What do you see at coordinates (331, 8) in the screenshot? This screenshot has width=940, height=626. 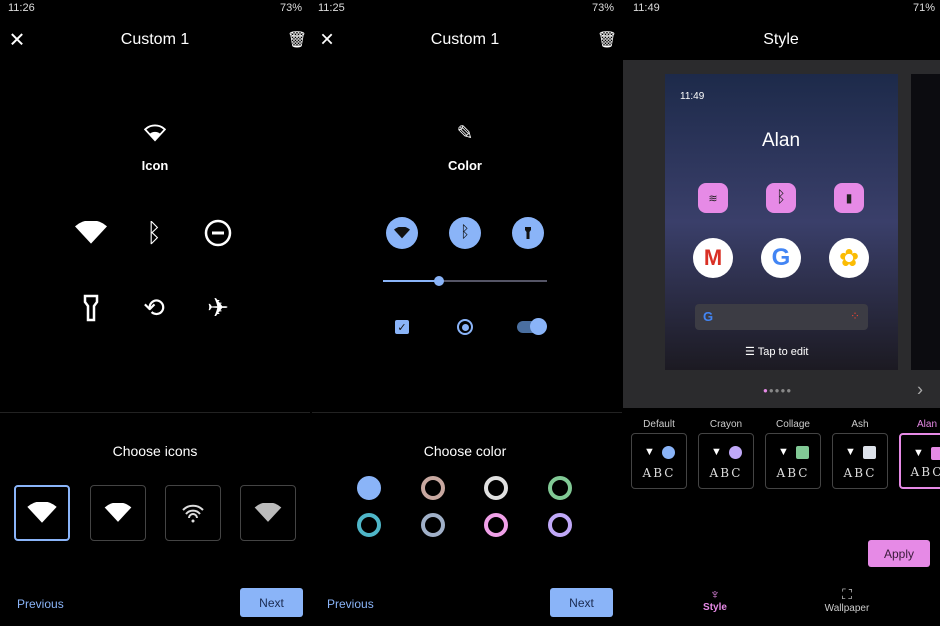 I see `status-time: 11:25` at bounding box center [331, 8].